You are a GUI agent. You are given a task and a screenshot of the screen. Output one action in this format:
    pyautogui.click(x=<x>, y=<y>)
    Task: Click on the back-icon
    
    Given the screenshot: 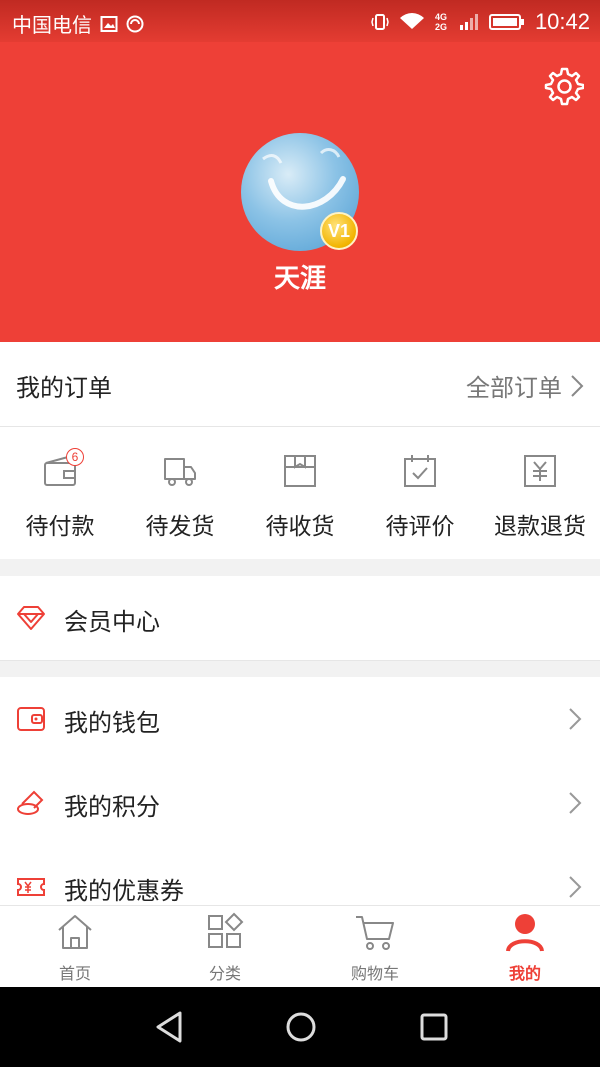 What is the action you would take?
    pyautogui.click(x=170, y=1027)
    